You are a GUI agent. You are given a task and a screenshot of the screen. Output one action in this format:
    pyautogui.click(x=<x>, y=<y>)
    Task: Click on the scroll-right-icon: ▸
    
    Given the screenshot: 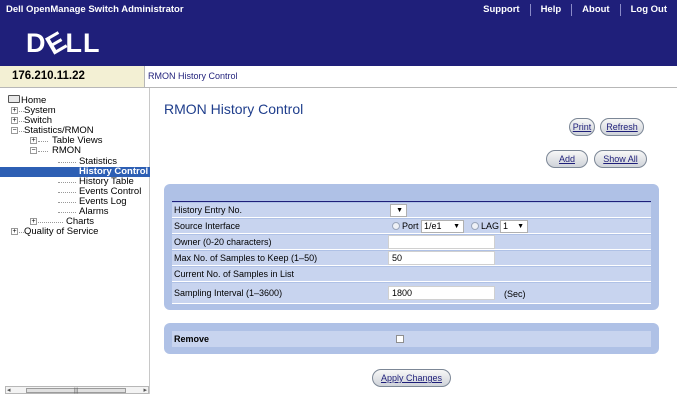 What is the action you would take?
    pyautogui.click(x=145, y=390)
    